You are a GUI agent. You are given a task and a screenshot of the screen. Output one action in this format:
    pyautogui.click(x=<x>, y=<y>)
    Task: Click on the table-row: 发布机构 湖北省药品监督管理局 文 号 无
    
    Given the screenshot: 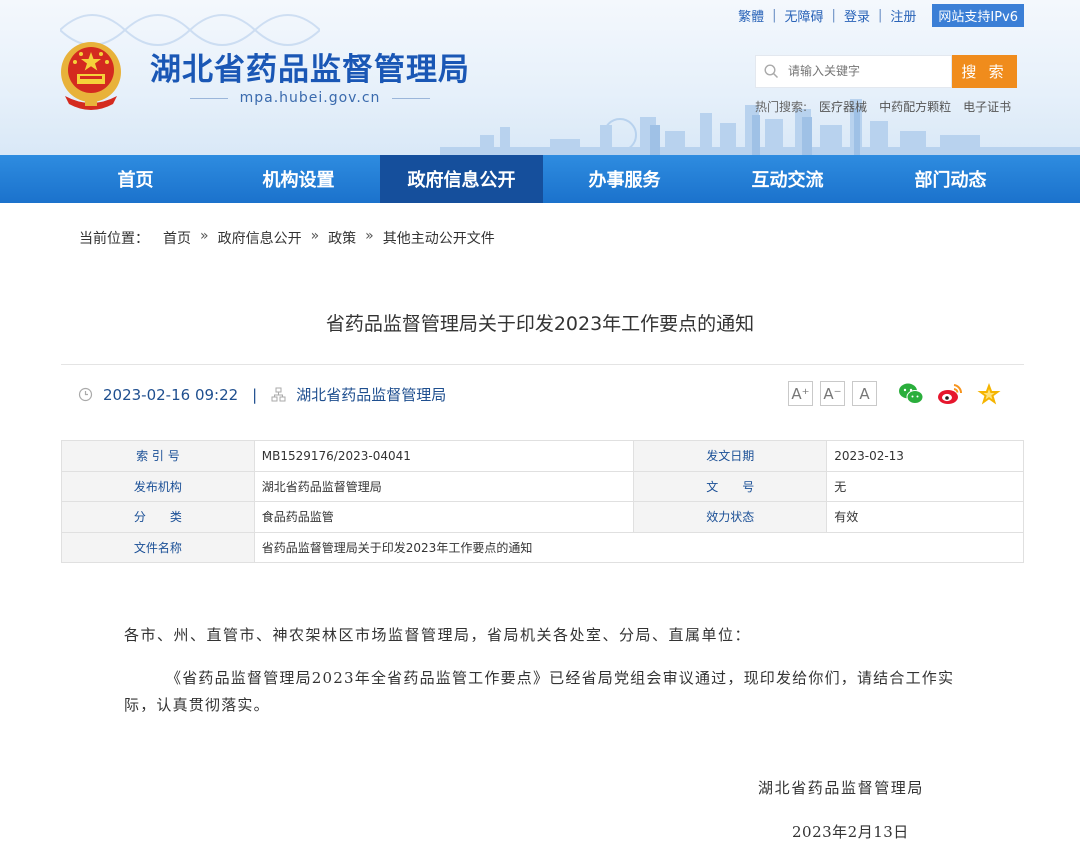 What is the action you would take?
    pyautogui.click(x=542, y=486)
    